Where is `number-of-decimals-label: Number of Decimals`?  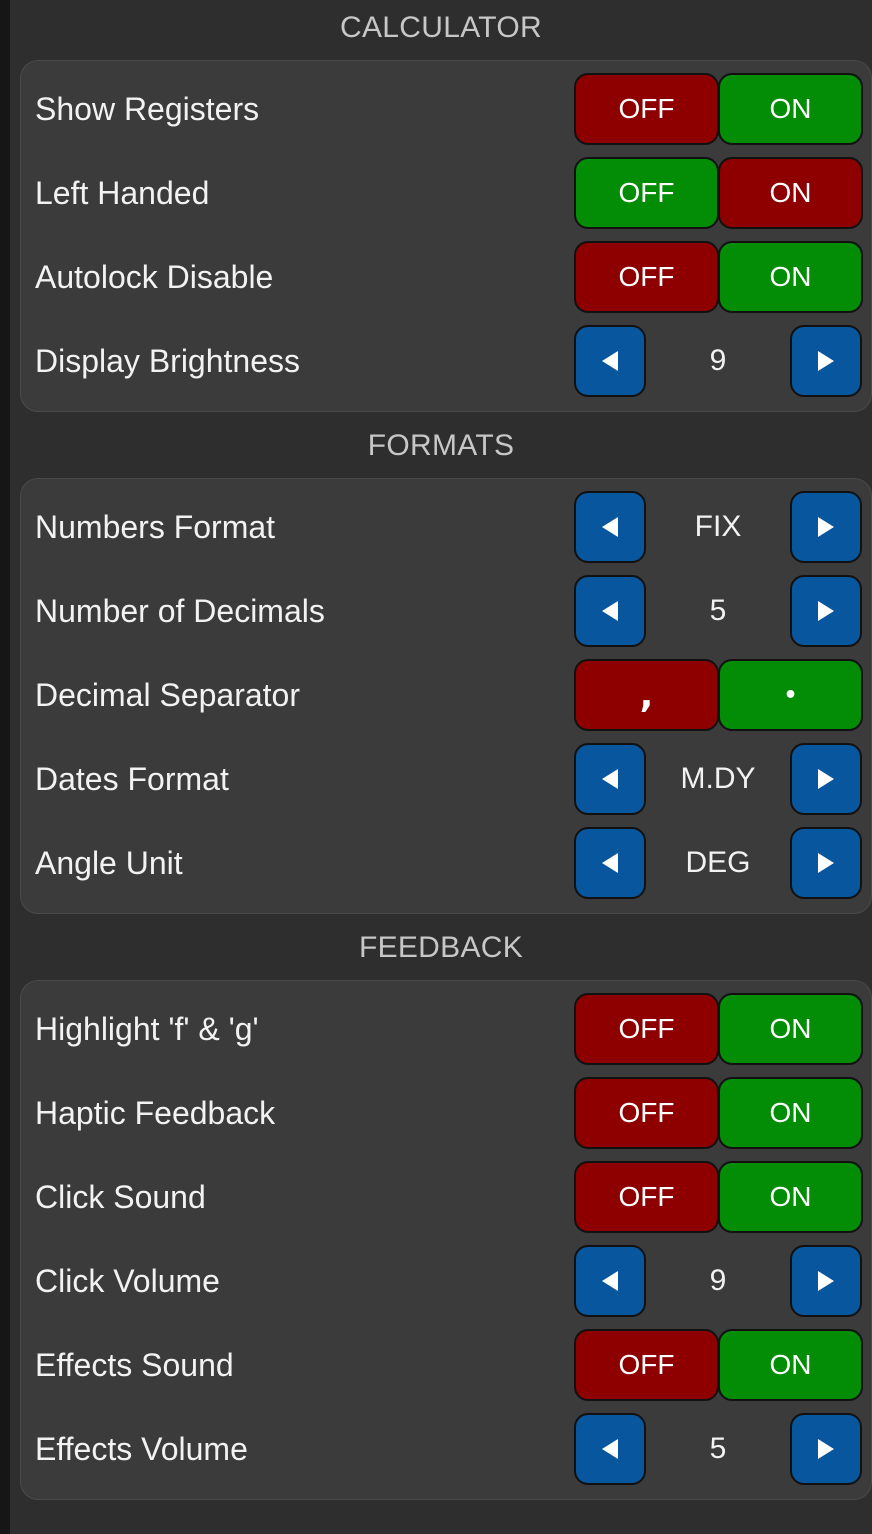
number-of-decimals-label: Number of Decimals is located at coordinates (180, 611).